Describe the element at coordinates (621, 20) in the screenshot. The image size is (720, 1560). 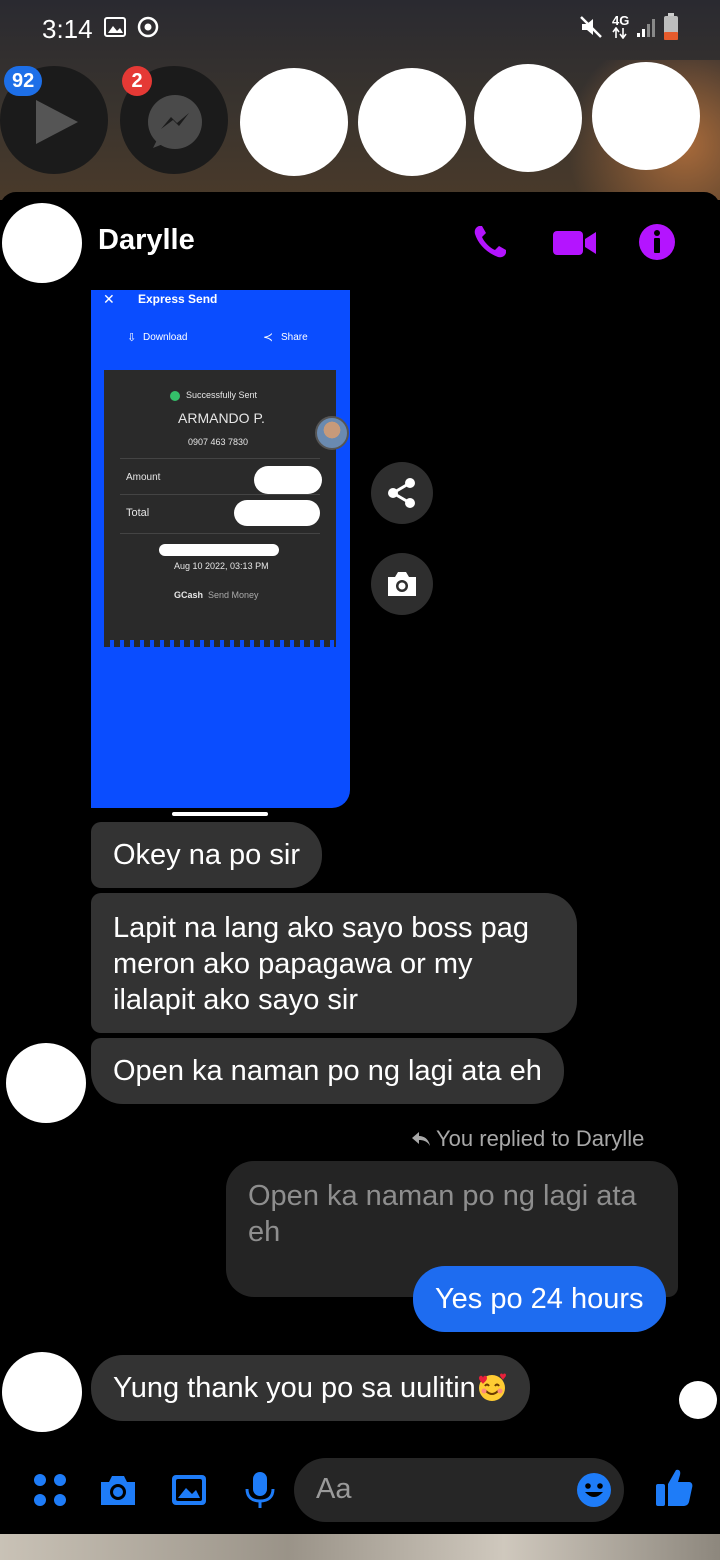
I see `network-type: 4G` at that location.